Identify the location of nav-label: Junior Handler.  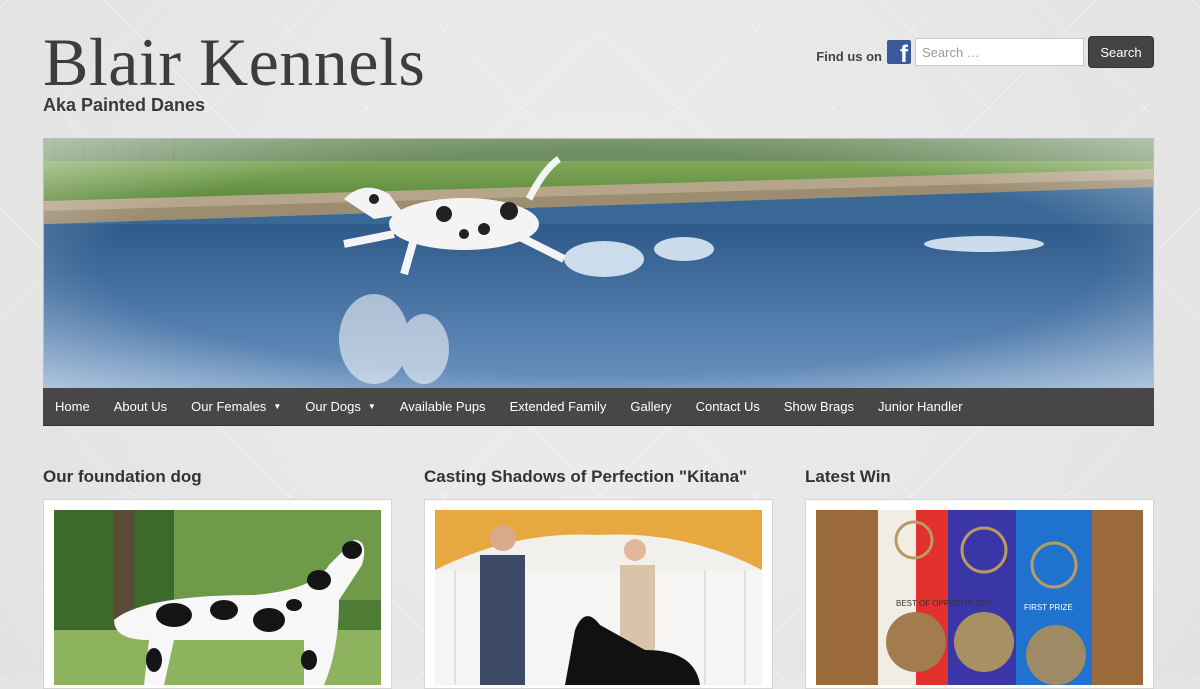
(920, 406).